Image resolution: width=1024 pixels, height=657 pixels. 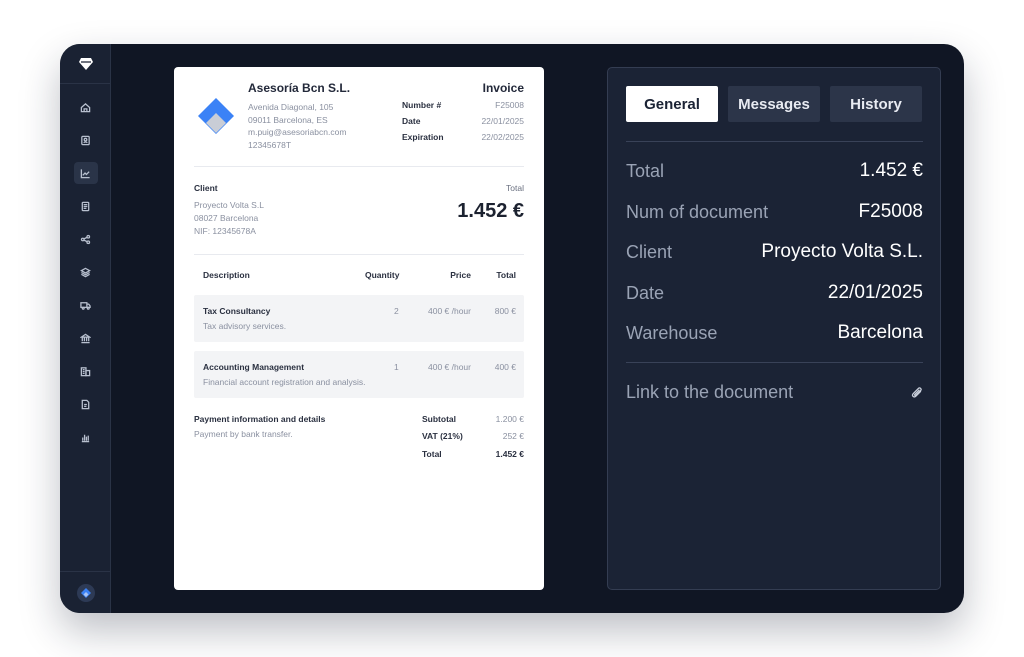 What do you see at coordinates (506, 275) in the screenshot?
I see `column-header-total: Total` at bounding box center [506, 275].